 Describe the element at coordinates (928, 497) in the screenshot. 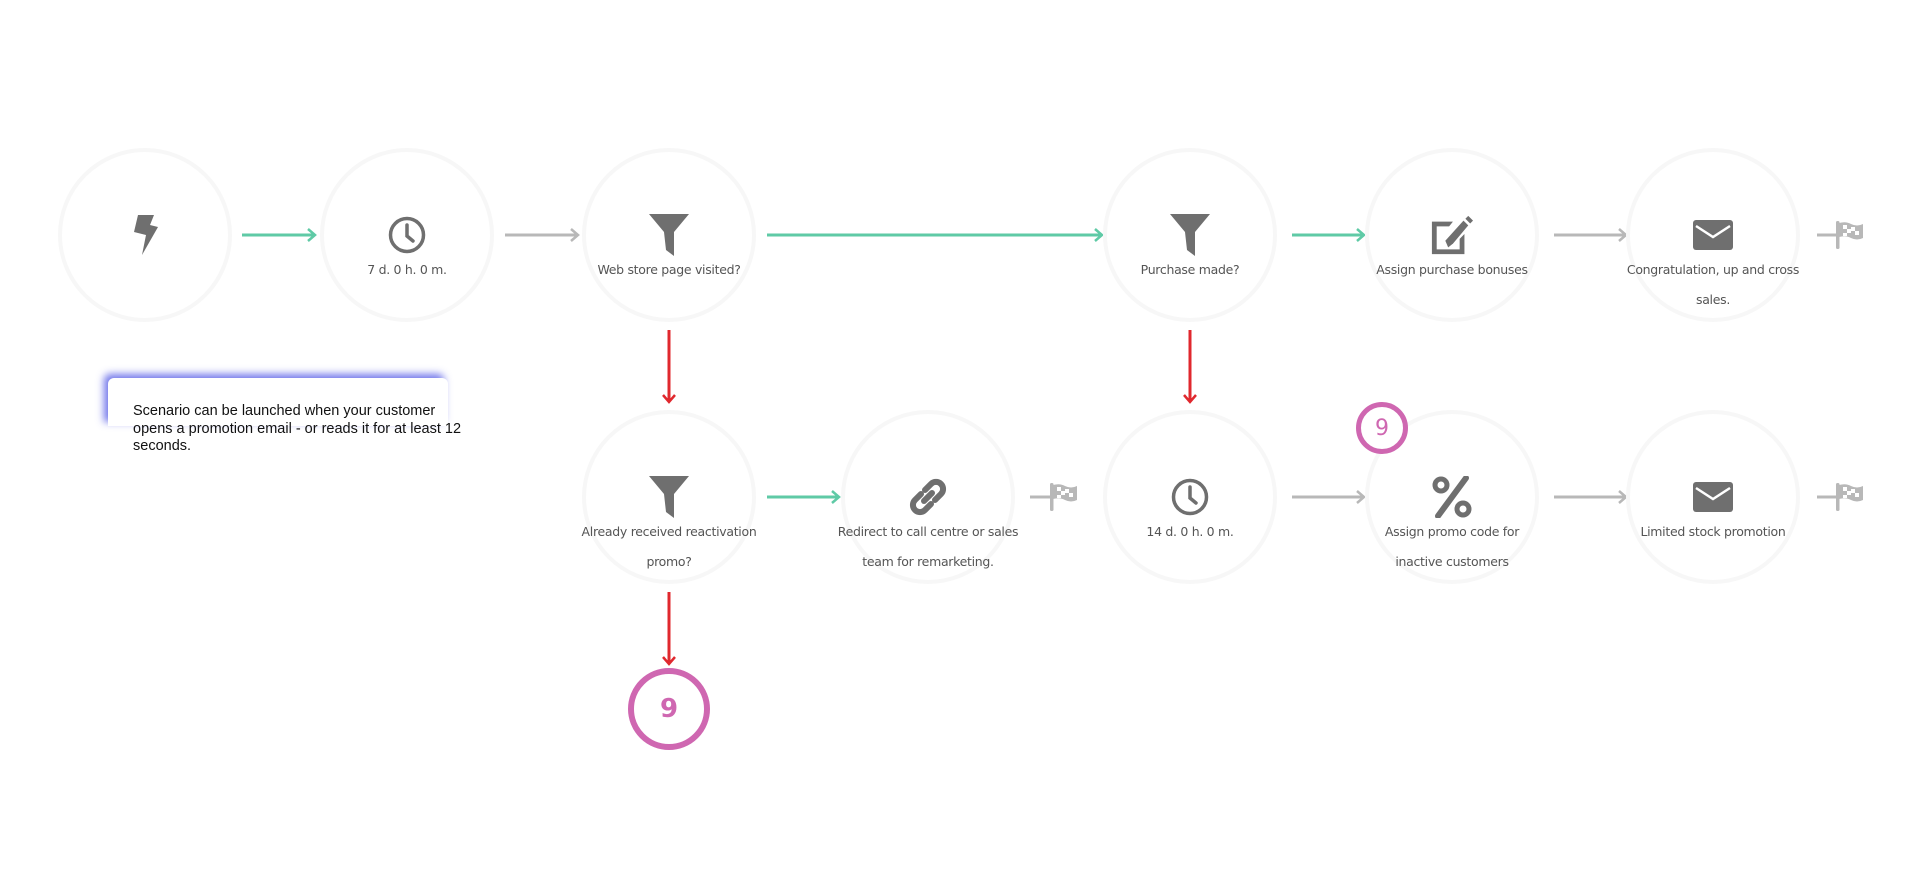

I see `link-icon` at that location.